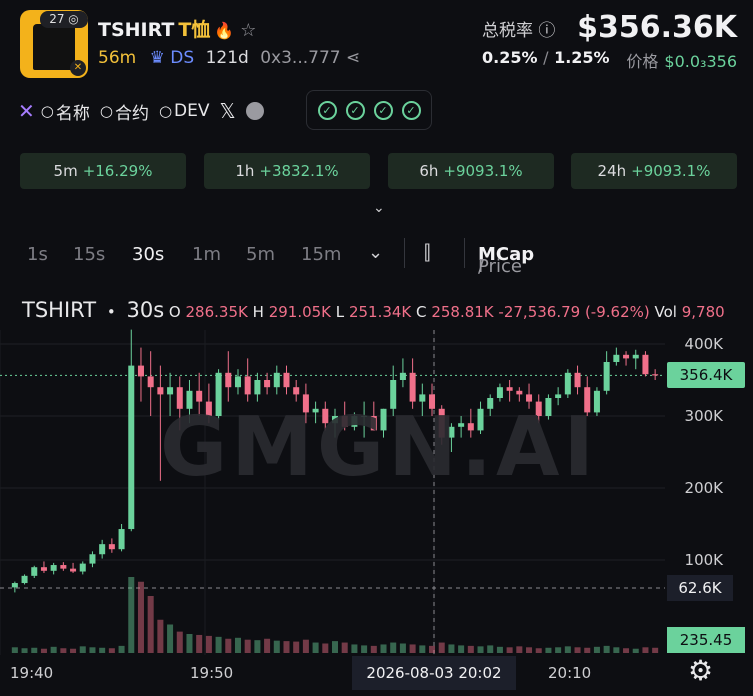 The width and height of the screenshot is (753, 696). What do you see at coordinates (65, 171) in the screenshot?
I see `change-period: 5m` at bounding box center [65, 171].